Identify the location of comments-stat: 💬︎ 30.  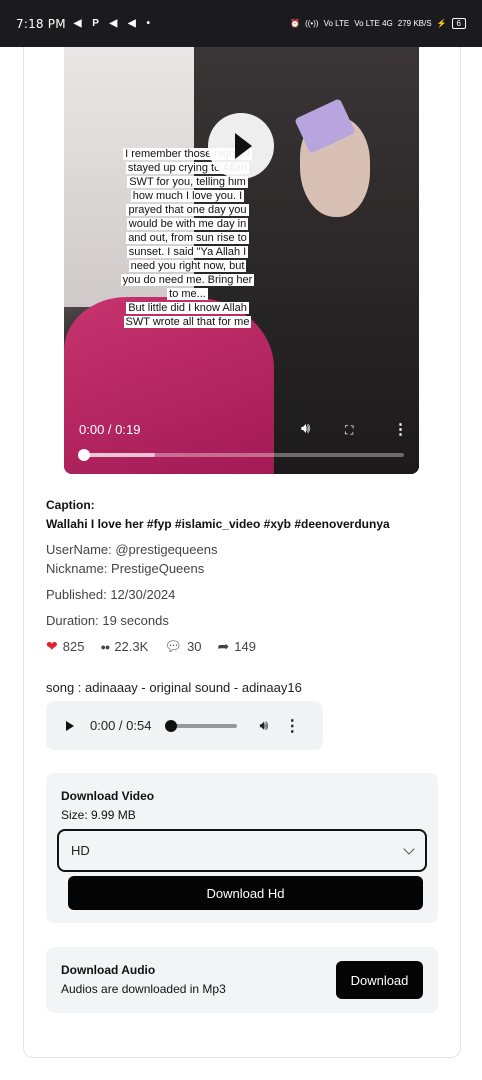
(183, 646).